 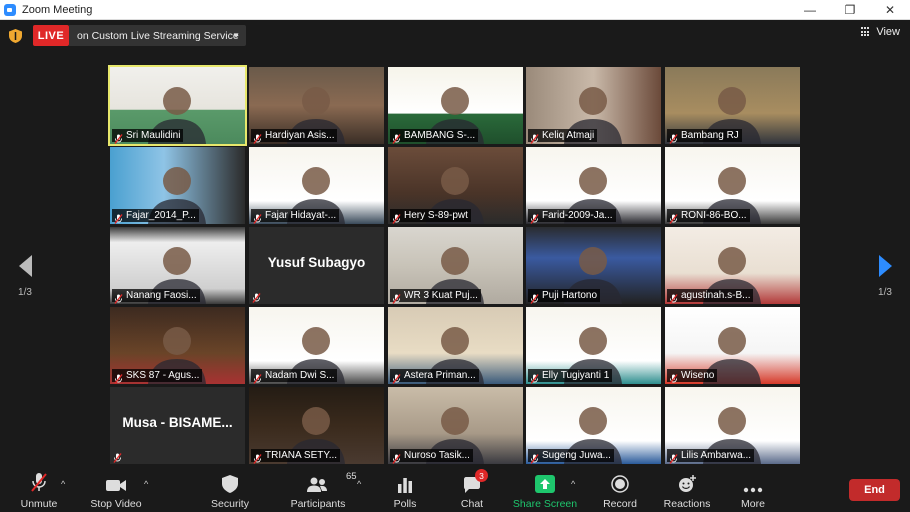 I want to click on participant-tile: Sri Maulidini, so click(x=177, y=105).